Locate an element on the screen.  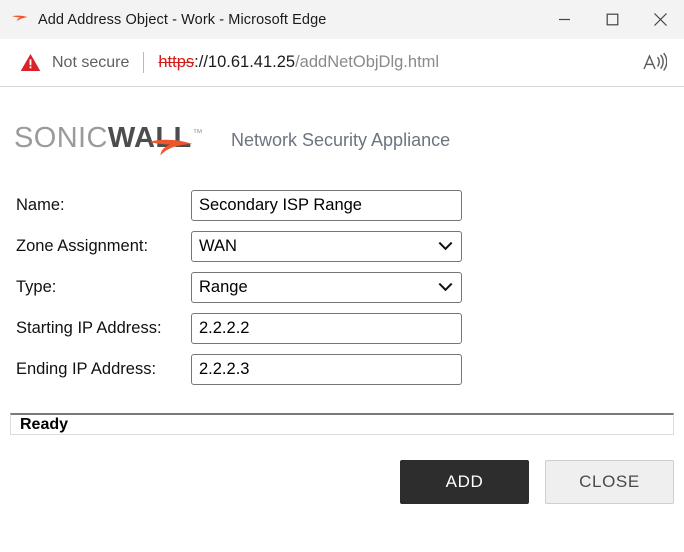
maximize-icon is located at coordinates (612, 19).